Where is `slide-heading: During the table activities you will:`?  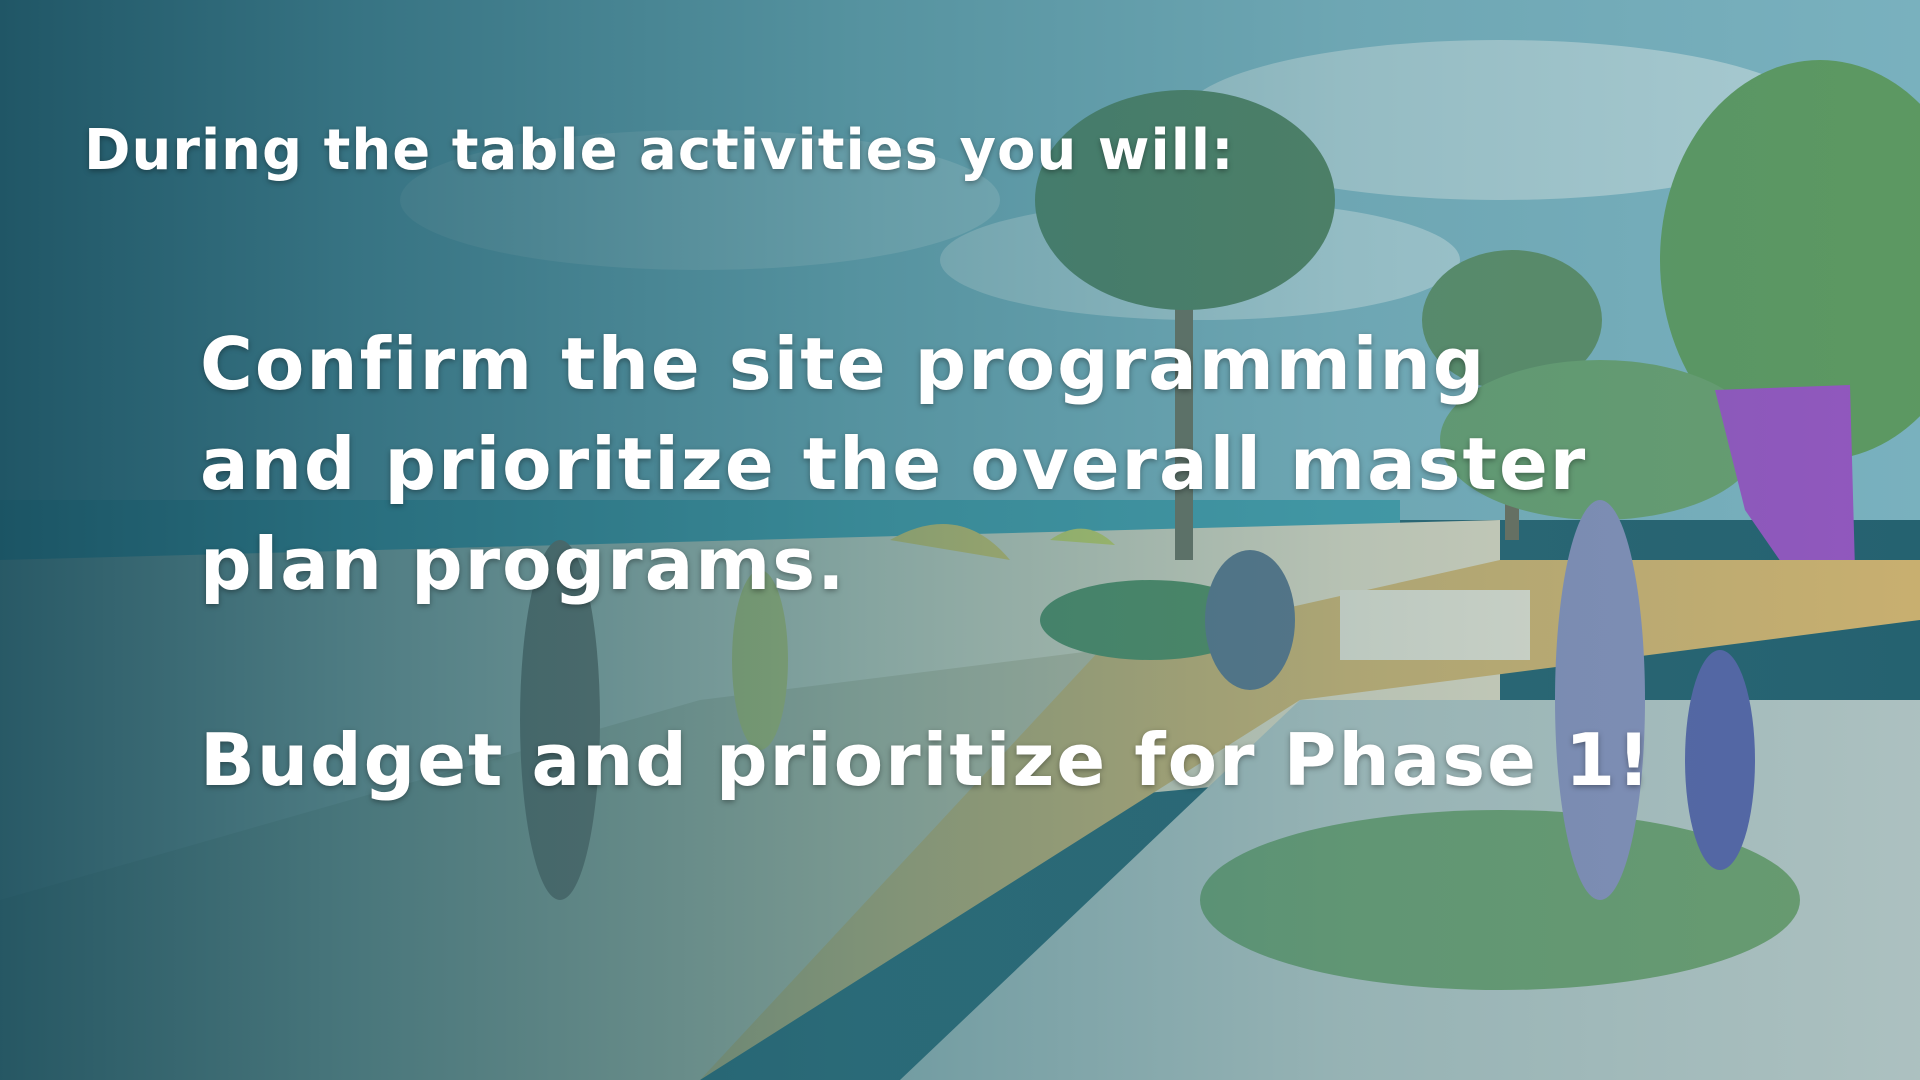
slide-heading: During the table activities you will: is located at coordinates (659, 150).